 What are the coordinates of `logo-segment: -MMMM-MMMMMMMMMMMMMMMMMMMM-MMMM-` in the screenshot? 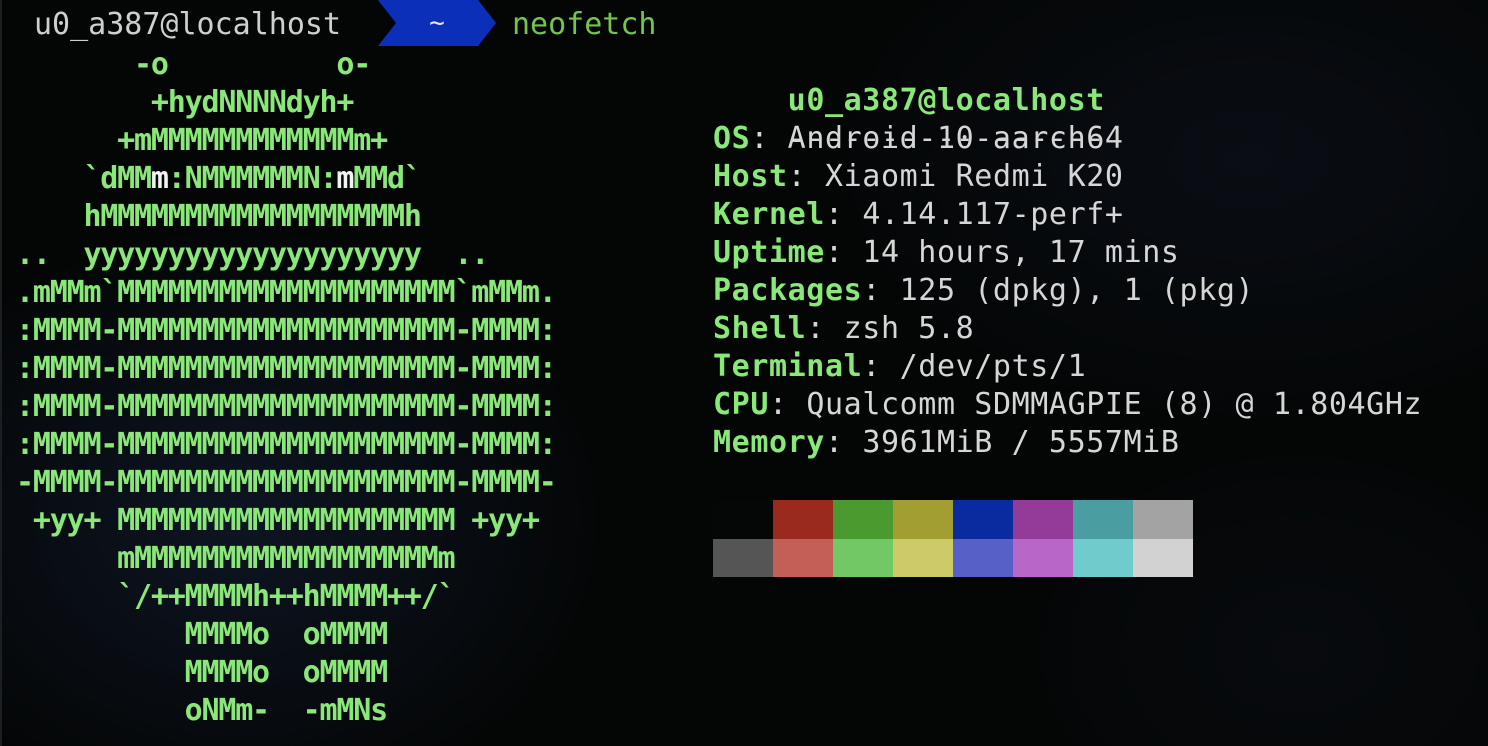 It's located at (286, 482).